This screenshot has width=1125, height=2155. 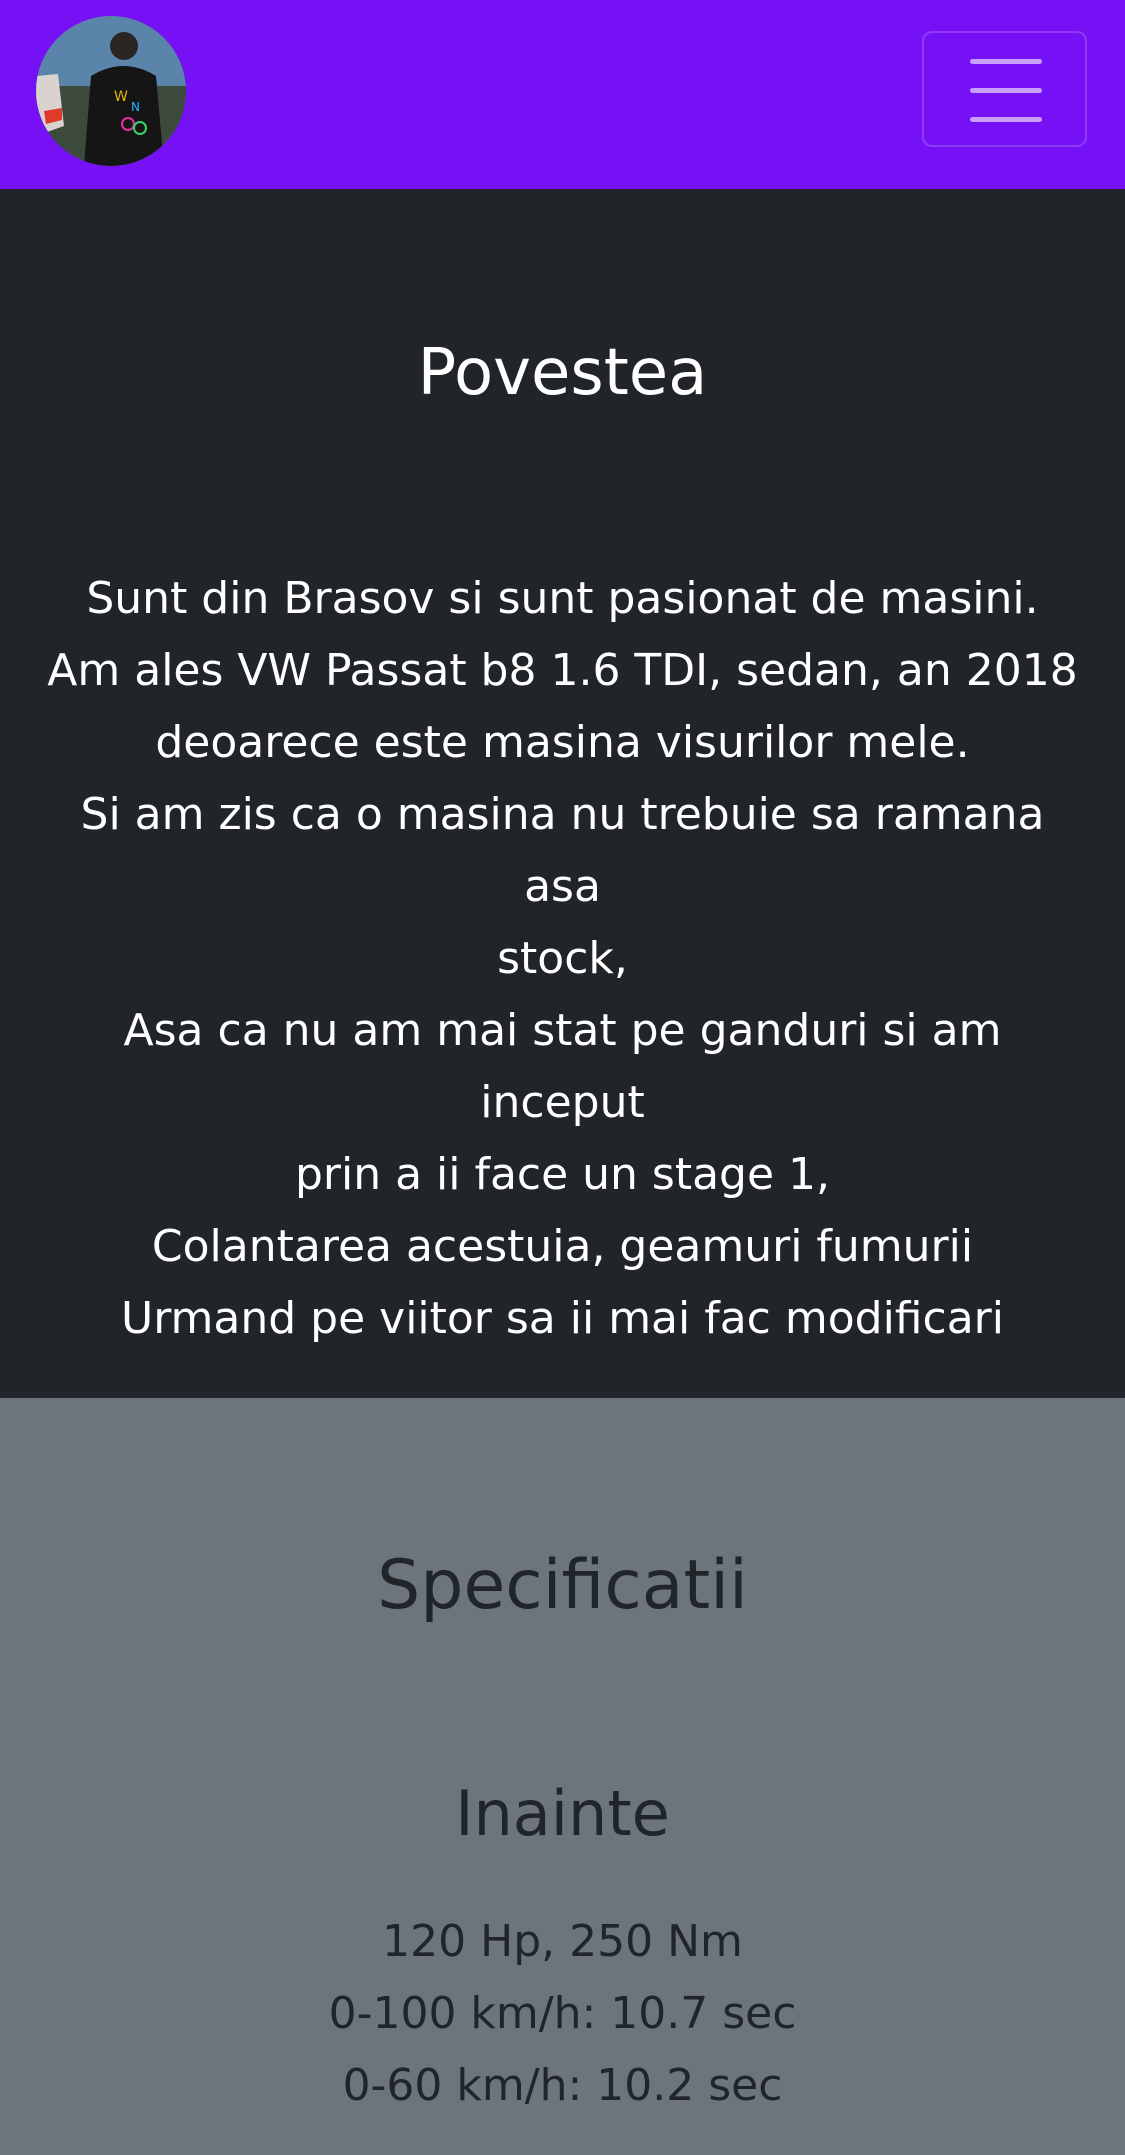 I want to click on story-line: deoarece este masina visurilor mele., so click(x=562, y=742).